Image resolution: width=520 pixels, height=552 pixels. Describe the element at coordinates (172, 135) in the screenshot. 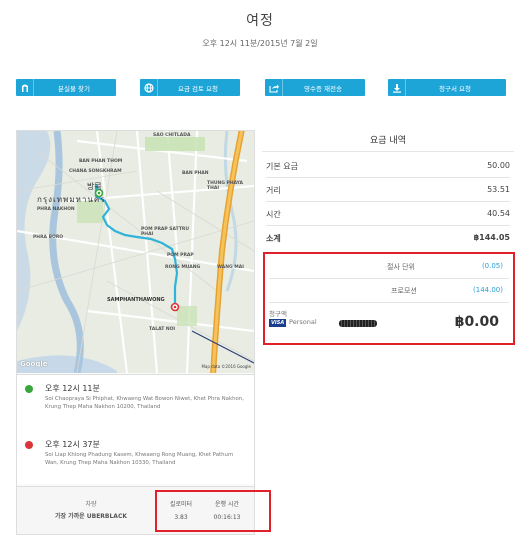

I see `map-label: SAO CHITLADA` at that location.